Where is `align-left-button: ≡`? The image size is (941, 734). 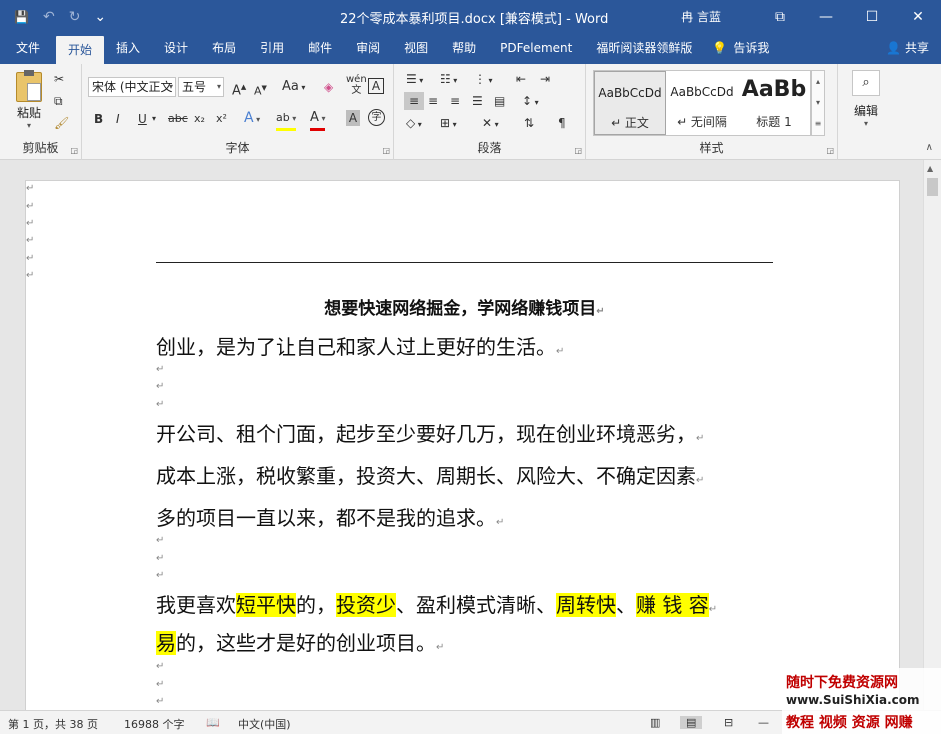 align-left-button: ≡ is located at coordinates (414, 101).